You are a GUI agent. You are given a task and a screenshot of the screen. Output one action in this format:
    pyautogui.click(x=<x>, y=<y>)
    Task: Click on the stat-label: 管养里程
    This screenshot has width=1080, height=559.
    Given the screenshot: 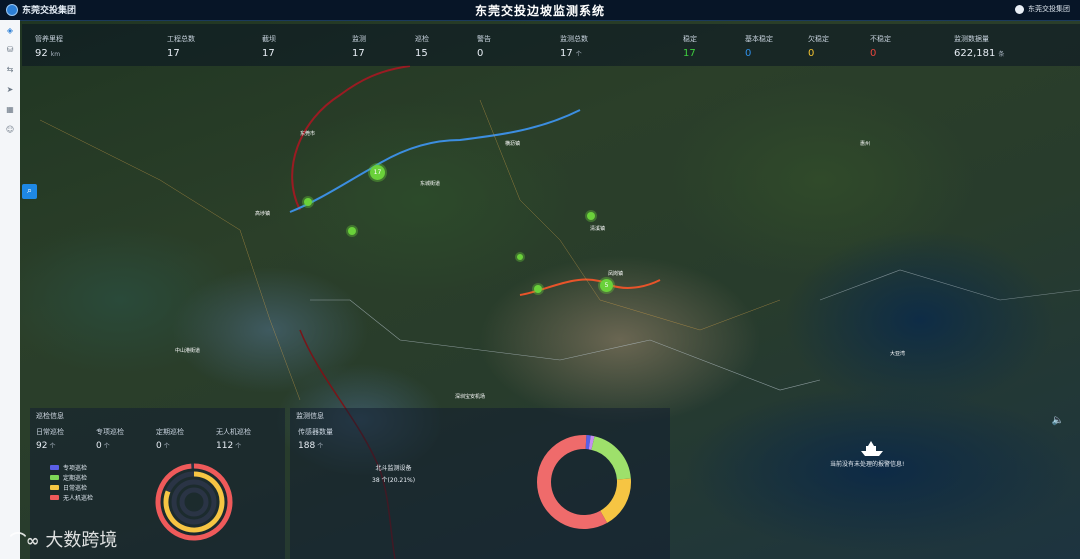 What is the action you would take?
    pyautogui.click(x=49, y=39)
    